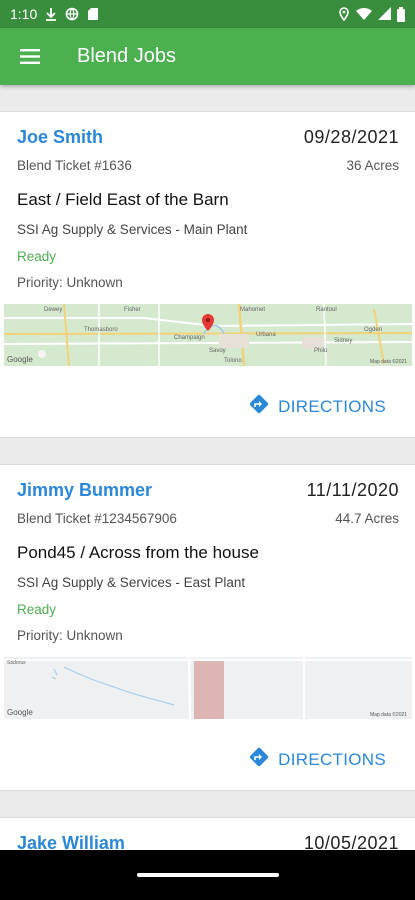 The height and width of the screenshot is (900, 415). What do you see at coordinates (93, 14) in the screenshot?
I see `sd-card-icon` at bounding box center [93, 14].